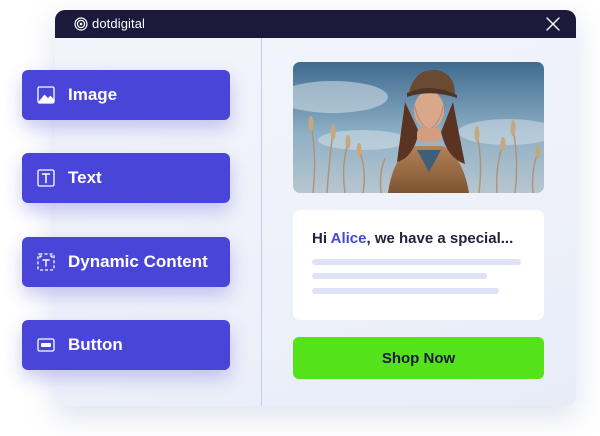  Describe the element at coordinates (553, 24) in the screenshot. I see `close-icon` at that location.